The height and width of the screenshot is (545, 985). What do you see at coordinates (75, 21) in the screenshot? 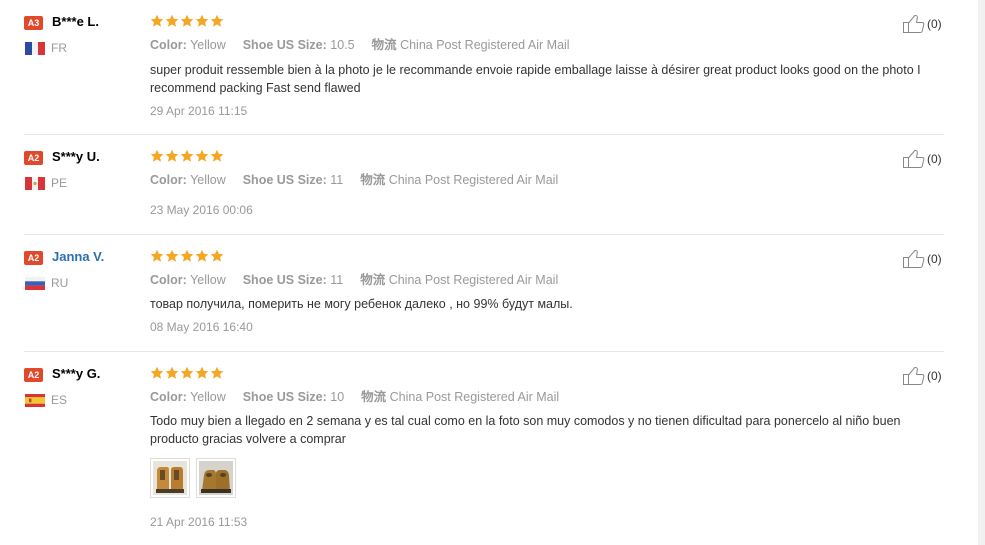
I see `reviewer-name: B***e L.` at bounding box center [75, 21].